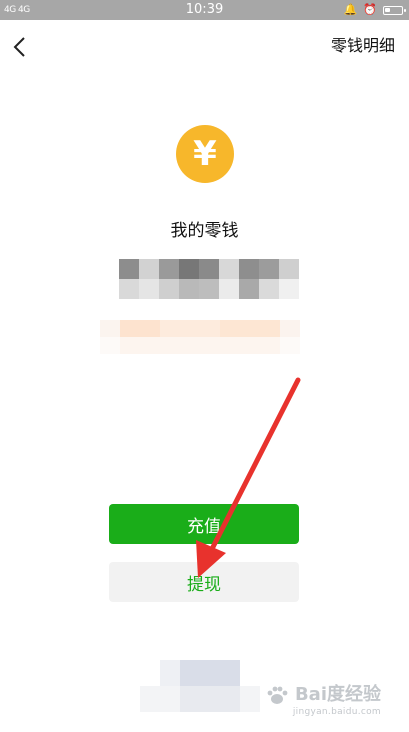  Describe the element at coordinates (210, 280) in the screenshot. I see `balance-mosaic` at that location.